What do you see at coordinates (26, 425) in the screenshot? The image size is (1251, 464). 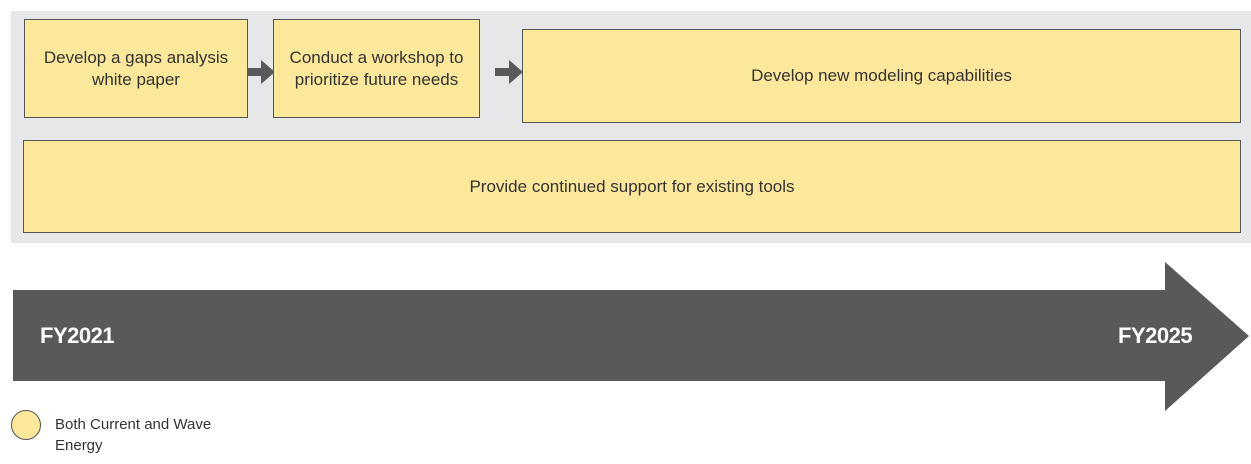 I see `legend-swatch` at bounding box center [26, 425].